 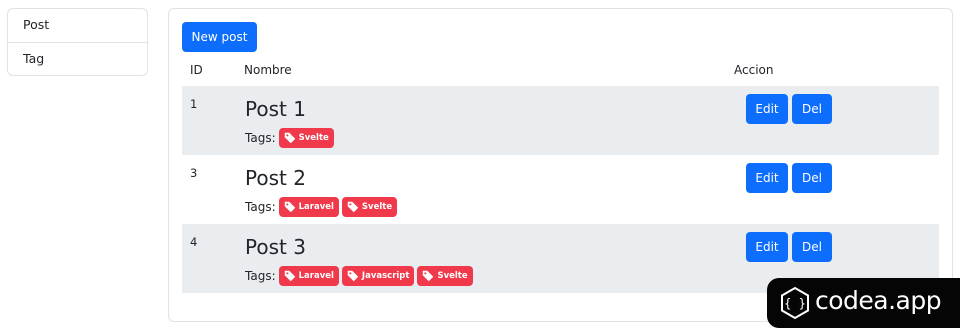 I want to click on sidebar-nav: Post Tag, so click(x=77, y=42).